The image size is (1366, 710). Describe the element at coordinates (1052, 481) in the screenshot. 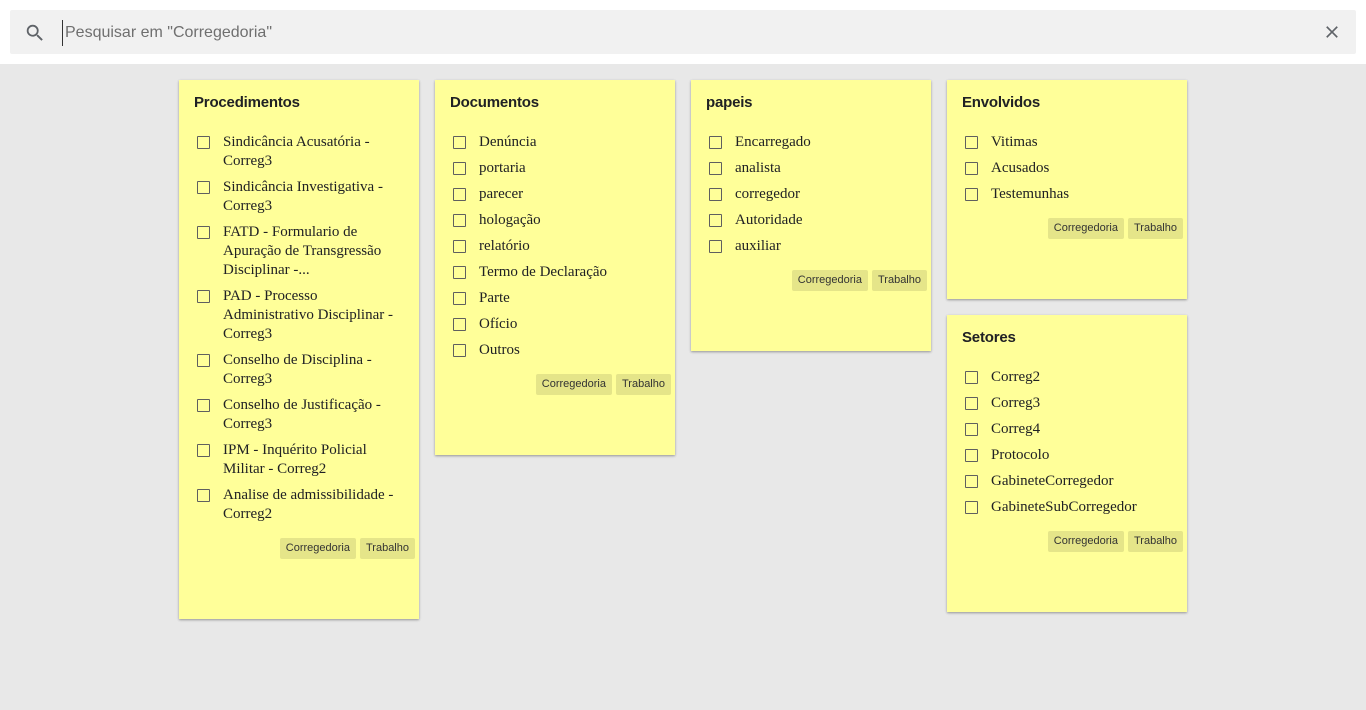

I see `list-item-text: GabineteCorregedor` at that location.